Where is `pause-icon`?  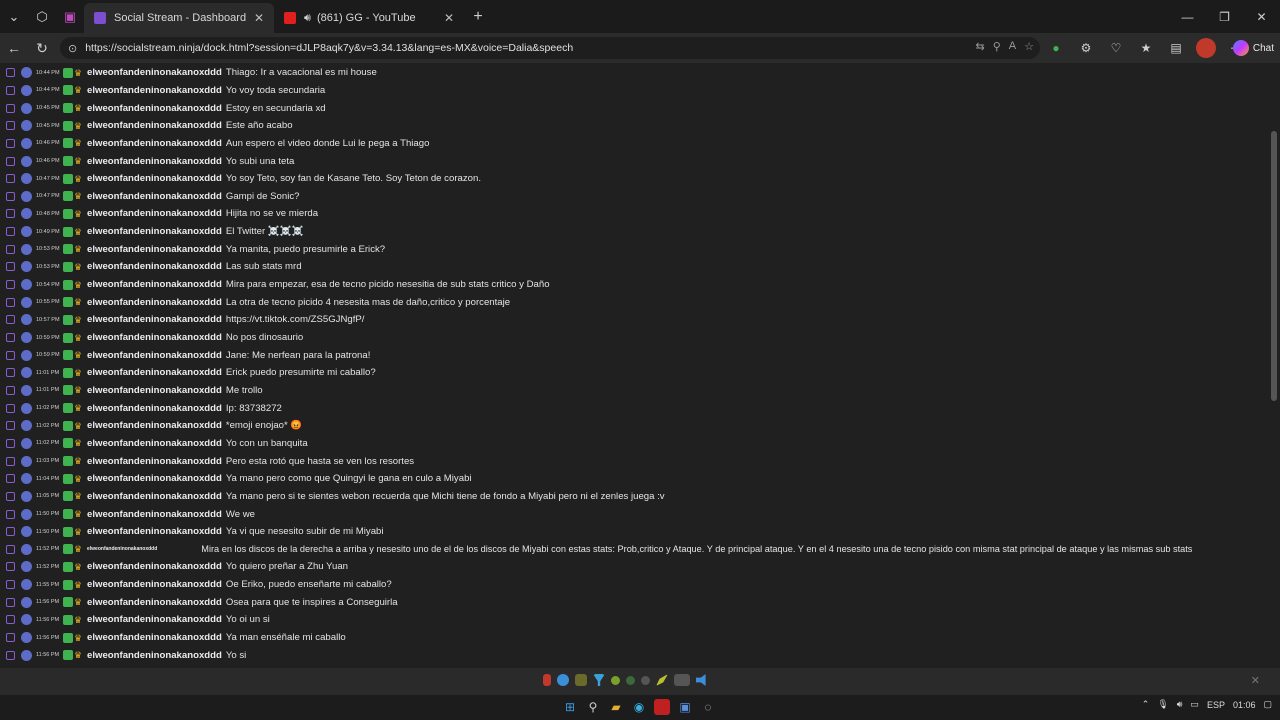
pause-icon is located at coordinates (547, 680).